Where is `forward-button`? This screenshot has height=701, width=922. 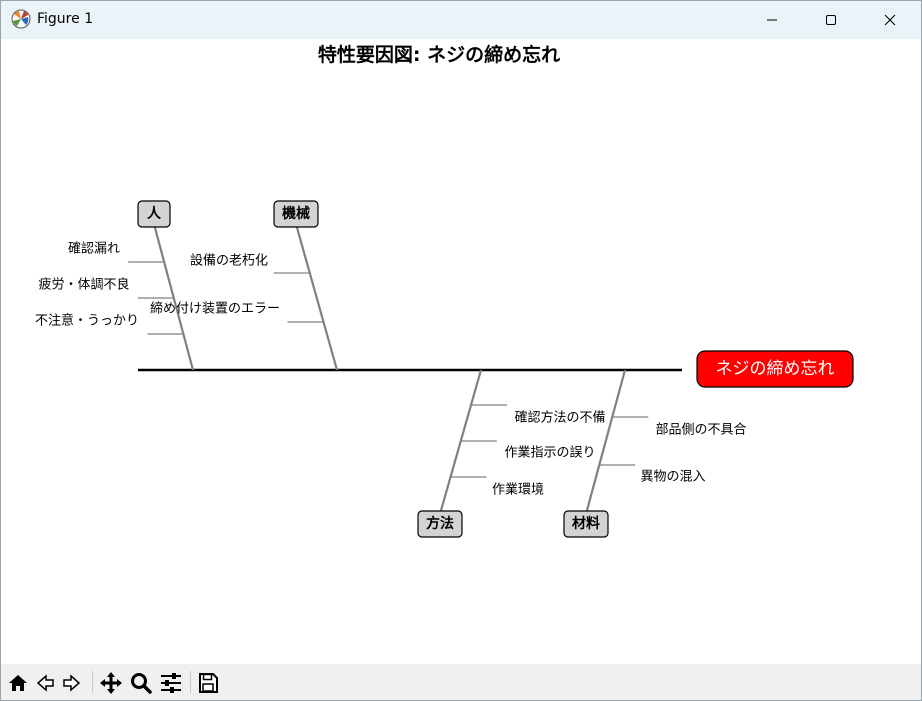 forward-button is located at coordinates (72, 683).